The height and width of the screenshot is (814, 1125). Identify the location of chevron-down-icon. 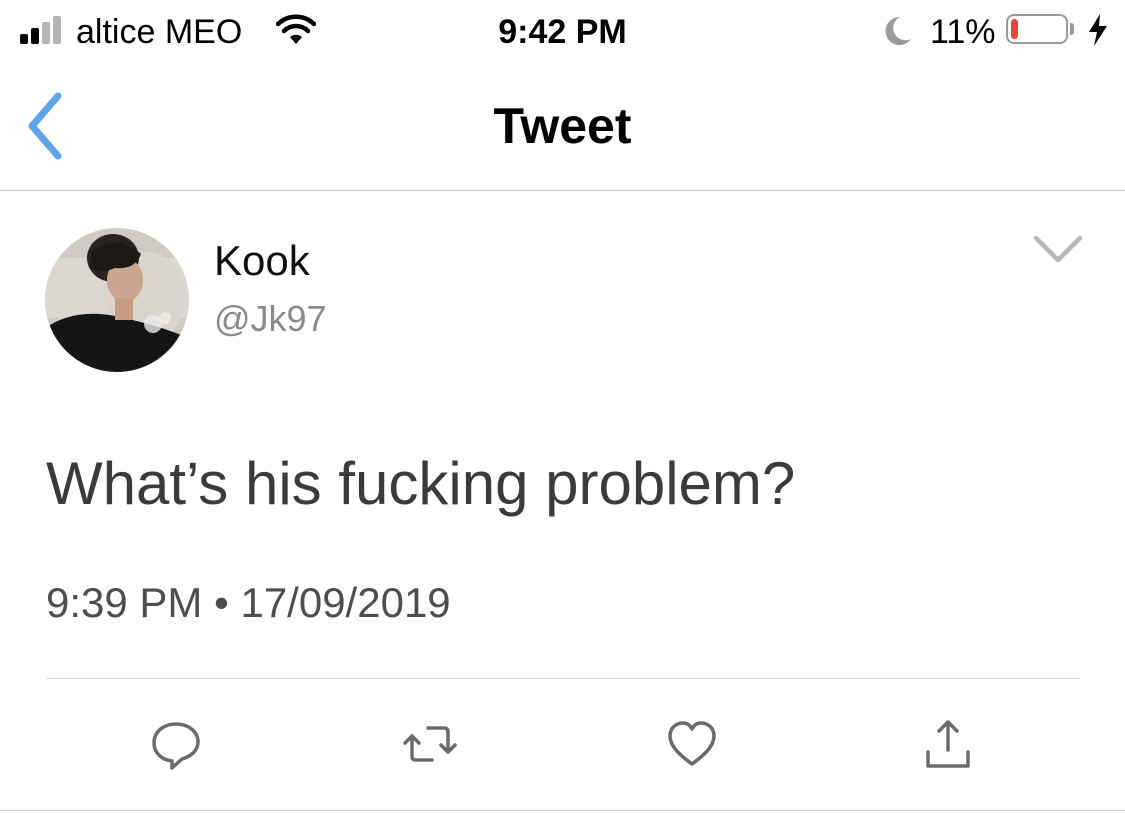
(1058, 249).